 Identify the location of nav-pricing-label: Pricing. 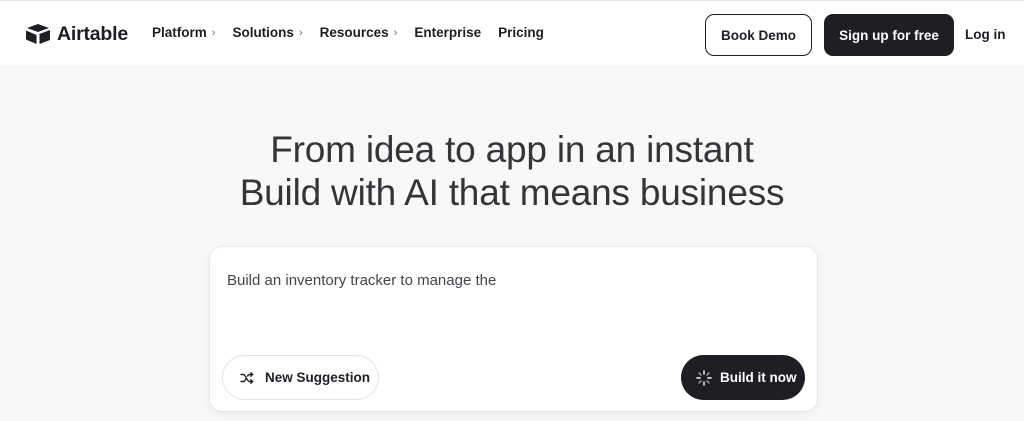
(521, 32).